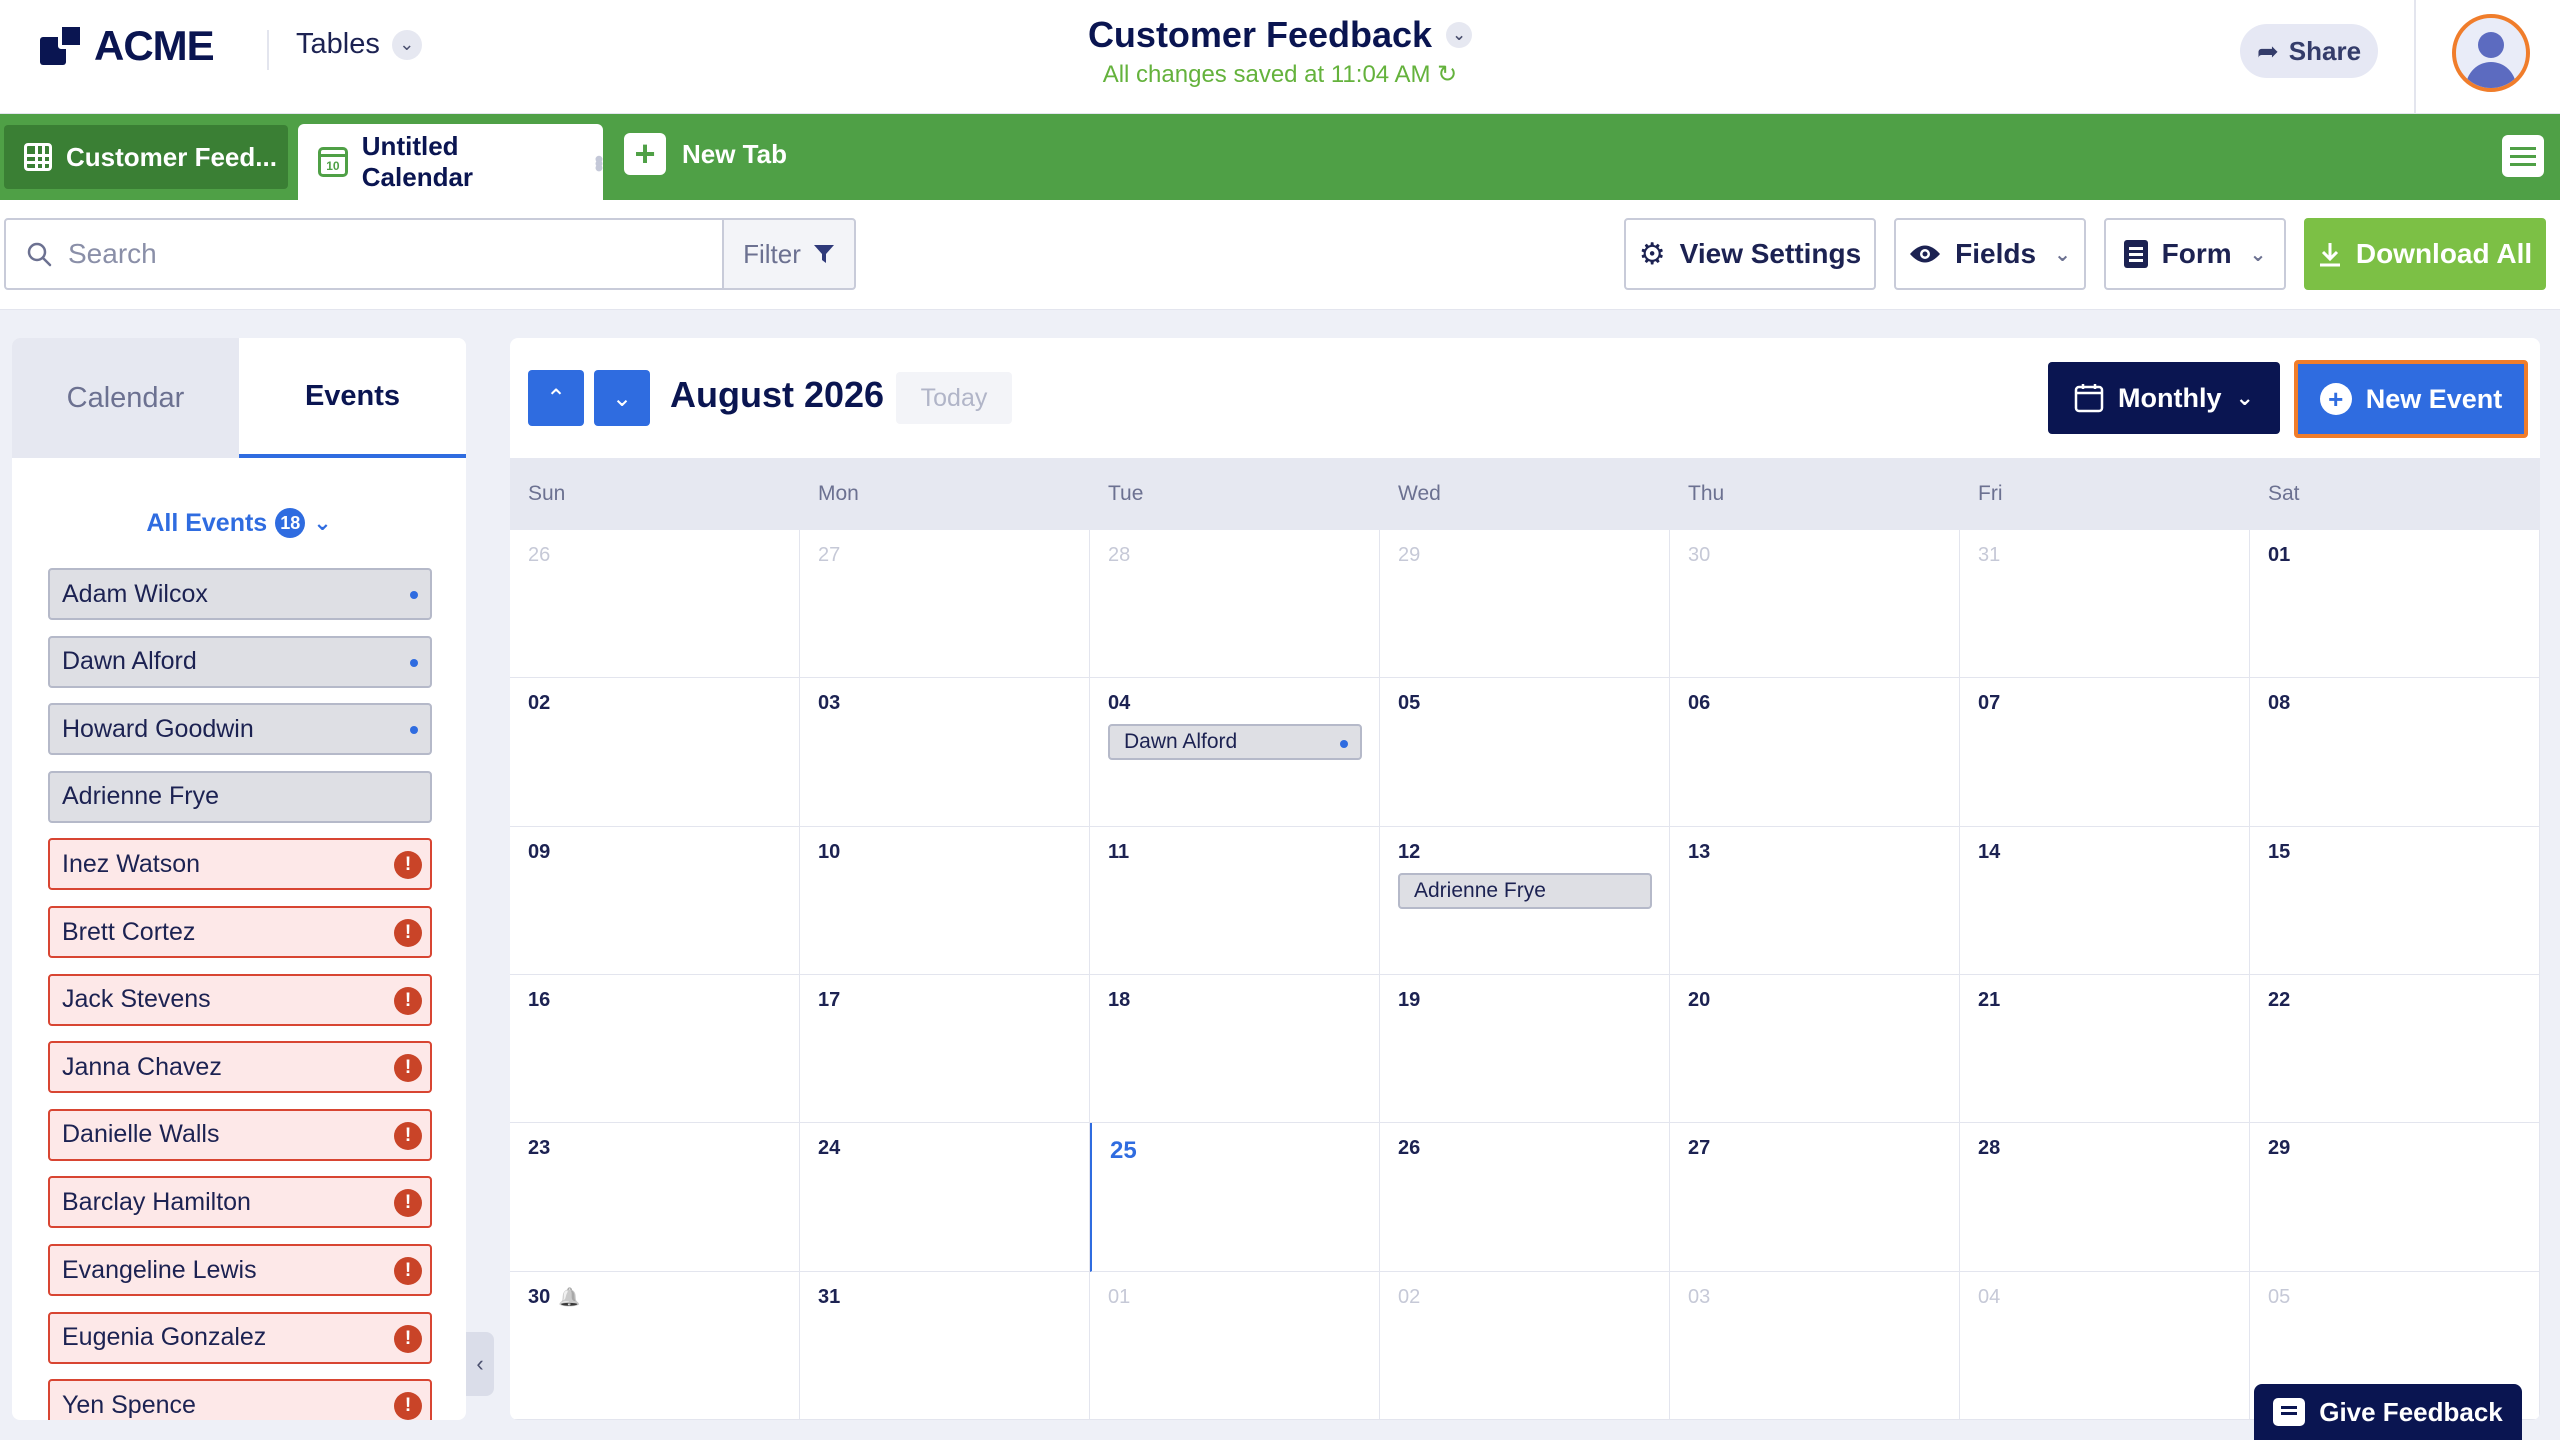 The height and width of the screenshot is (1440, 2560). I want to click on day-cell: 19, so click(1525, 1049).